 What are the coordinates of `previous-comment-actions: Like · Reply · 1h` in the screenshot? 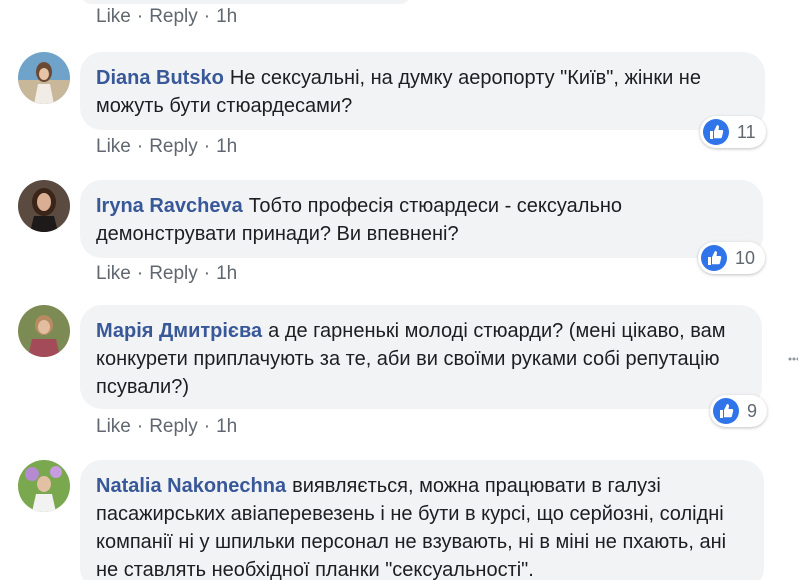 It's located at (166, 17).